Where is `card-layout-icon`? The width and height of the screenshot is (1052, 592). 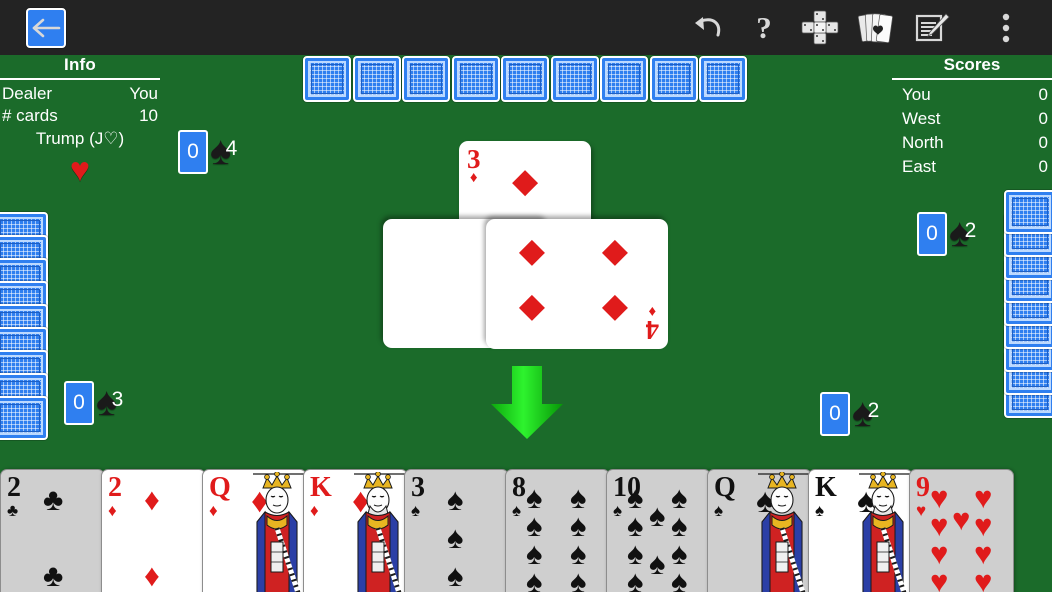
card-layout-icon is located at coordinates (820, 28).